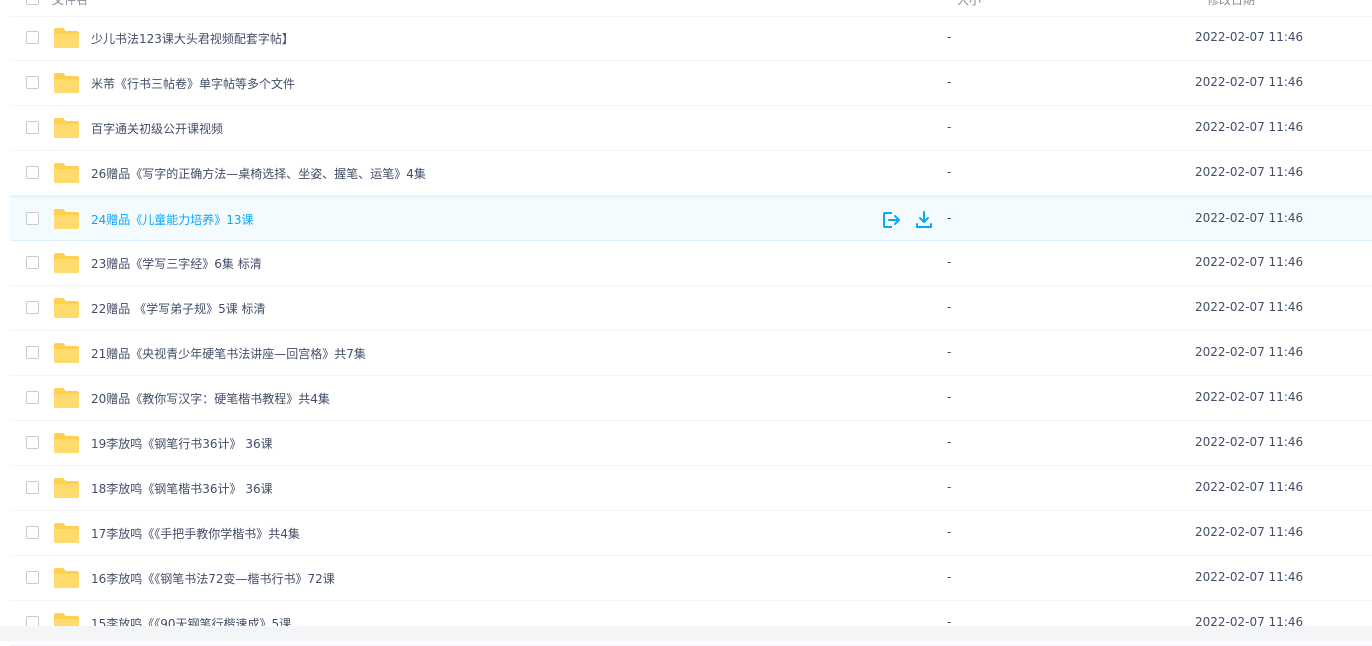 The image size is (1372, 646). Describe the element at coordinates (178, 308) in the screenshot. I see `file-name: 22赠品 《学写弟子规》5课 标清` at that location.